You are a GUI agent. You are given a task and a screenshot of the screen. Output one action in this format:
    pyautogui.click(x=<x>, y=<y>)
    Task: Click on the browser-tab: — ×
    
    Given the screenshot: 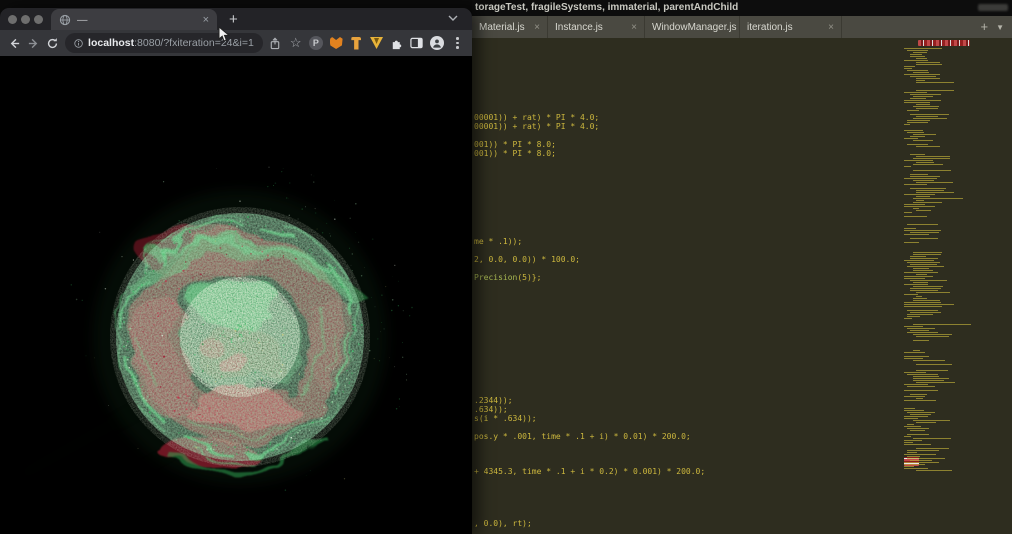 What is the action you would take?
    pyautogui.click(x=134, y=19)
    